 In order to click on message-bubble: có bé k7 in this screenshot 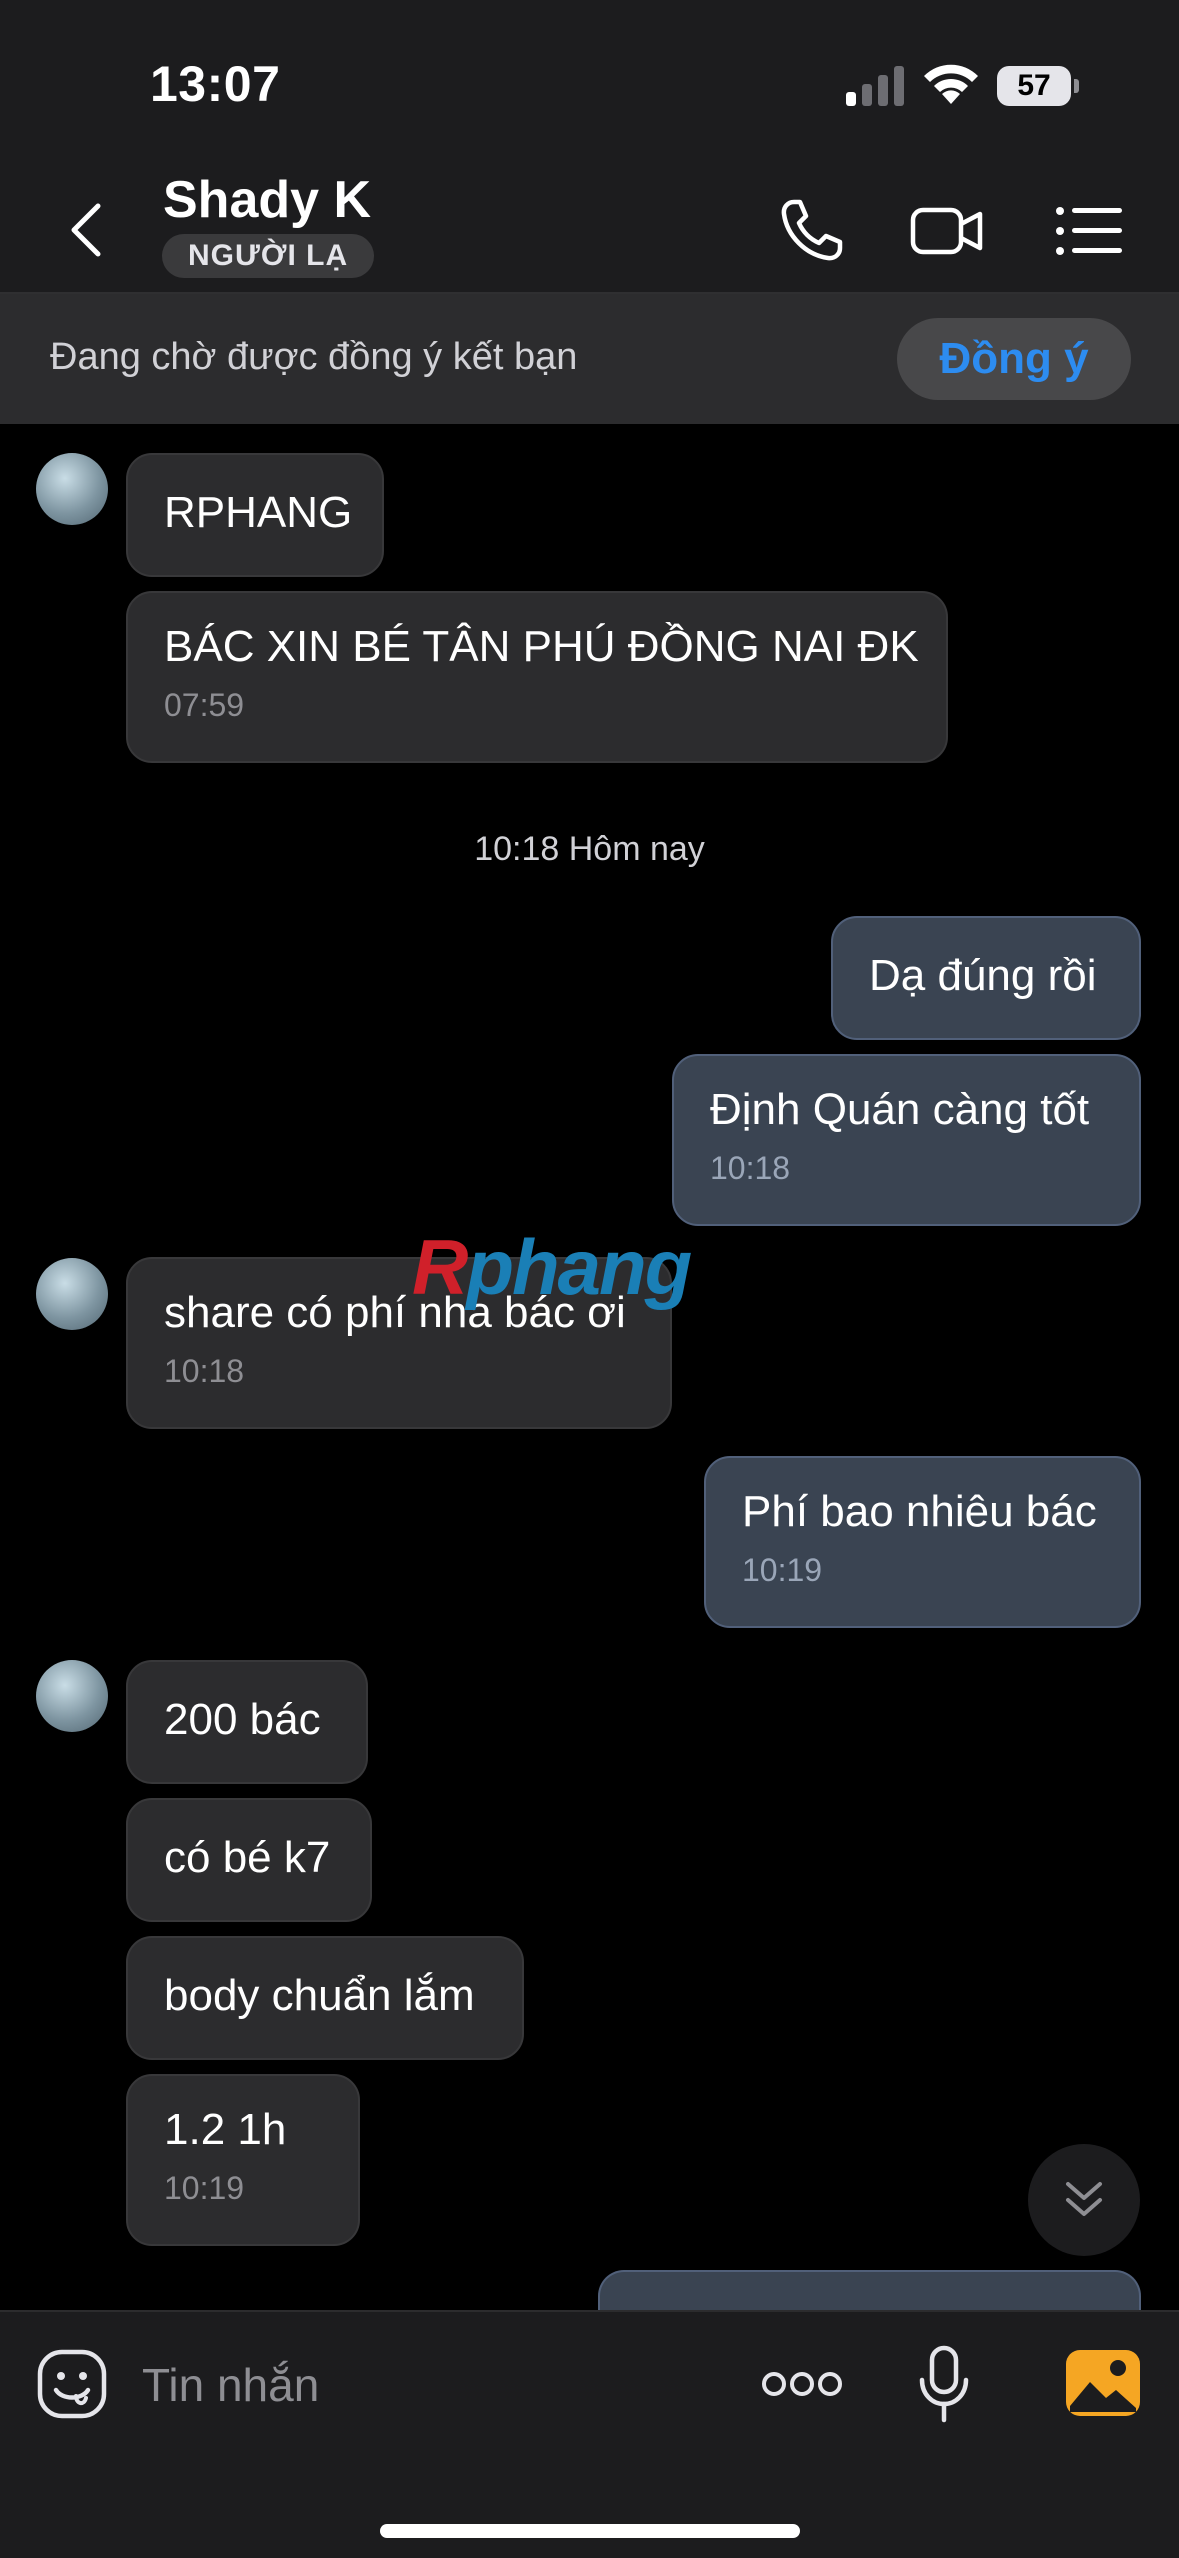, I will do `click(249, 1860)`.